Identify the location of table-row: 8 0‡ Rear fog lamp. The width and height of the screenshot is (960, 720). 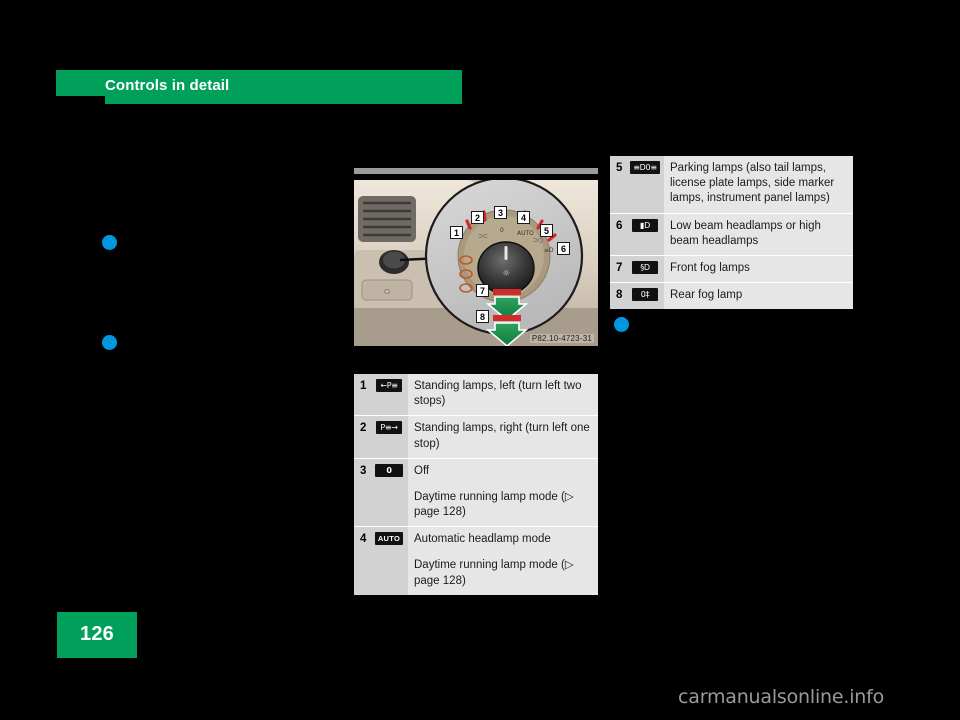
(731, 296).